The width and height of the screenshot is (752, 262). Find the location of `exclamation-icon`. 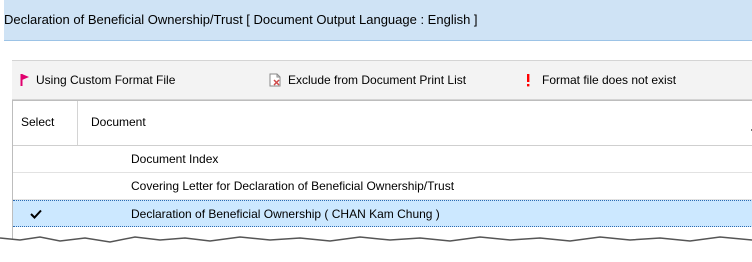

exclamation-icon is located at coordinates (528, 80).